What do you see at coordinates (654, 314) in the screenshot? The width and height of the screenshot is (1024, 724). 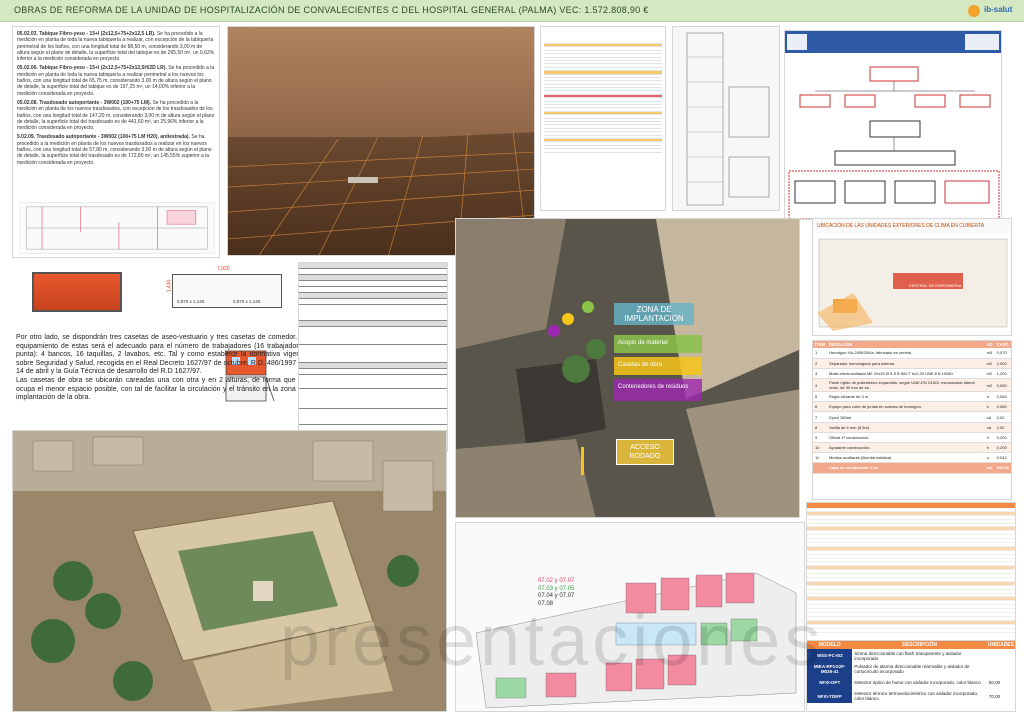 I see `zone-title: ZONA DE IMPLANTACION` at bounding box center [654, 314].